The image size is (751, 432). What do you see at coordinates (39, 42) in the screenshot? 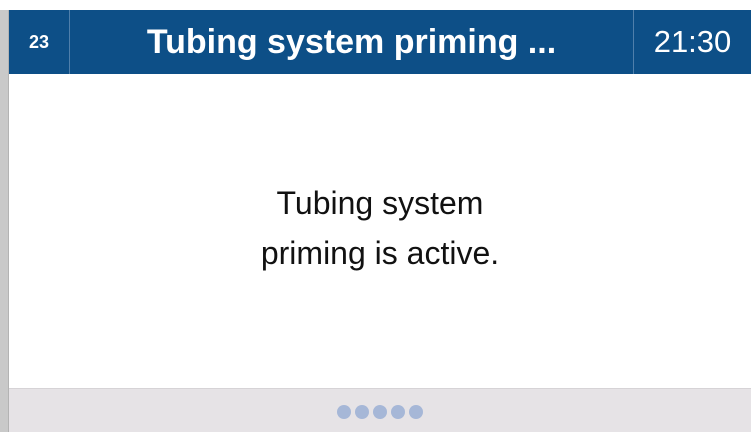
I see `step-number: 23` at bounding box center [39, 42].